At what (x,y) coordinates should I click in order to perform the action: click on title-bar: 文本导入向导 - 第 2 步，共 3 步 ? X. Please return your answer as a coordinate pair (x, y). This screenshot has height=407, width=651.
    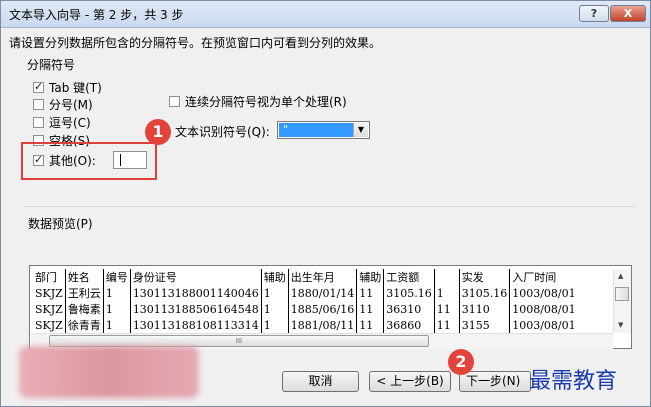
    Looking at the image, I should click on (325, 14).